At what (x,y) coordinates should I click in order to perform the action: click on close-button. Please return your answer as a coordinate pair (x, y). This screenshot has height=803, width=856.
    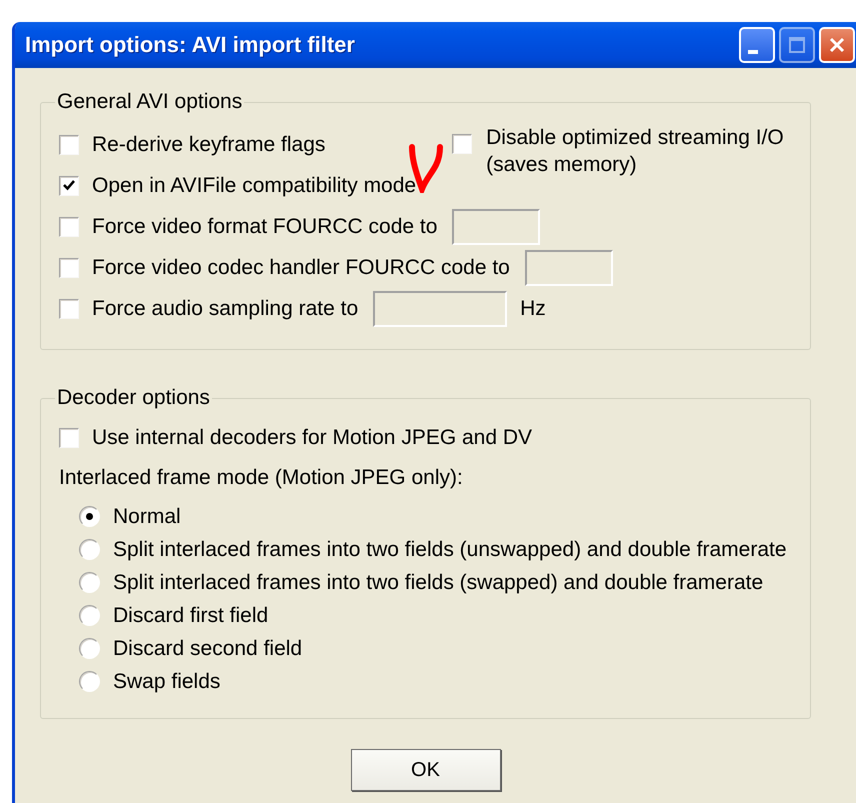
    Looking at the image, I should click on (837, 45).